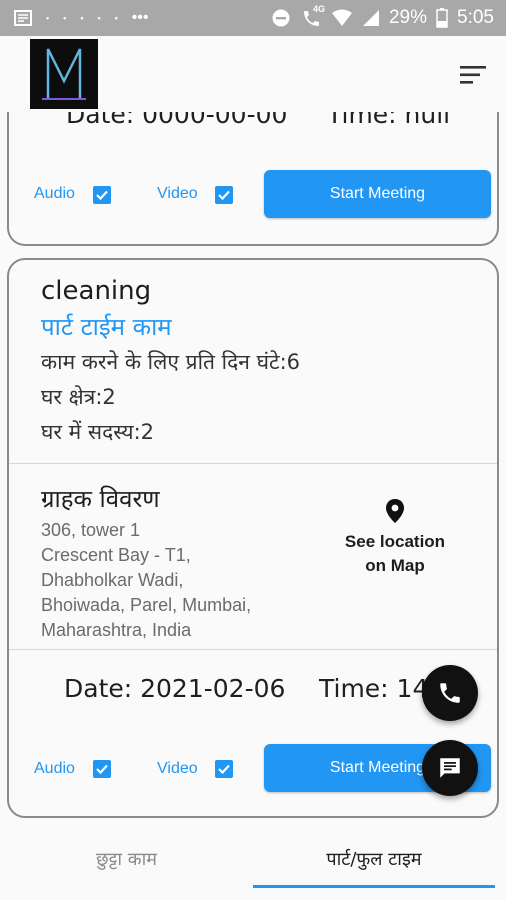  Describe the element at coordinates (64, 74) in the screenshot. I see `app-logo` at that location.